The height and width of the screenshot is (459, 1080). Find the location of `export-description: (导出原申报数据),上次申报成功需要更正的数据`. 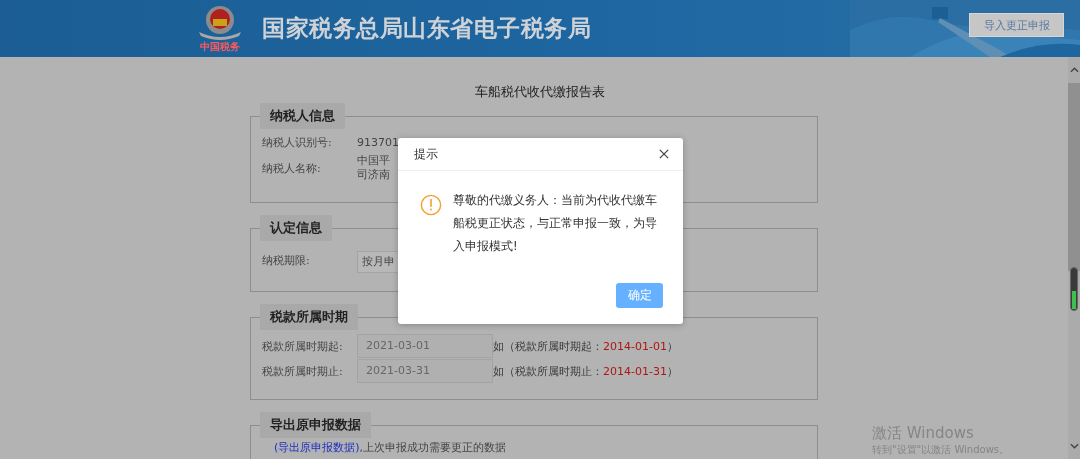

export-description: (导出原申报数据),上次申报成功需要更正的数据 is located at coordinates (390, 447).